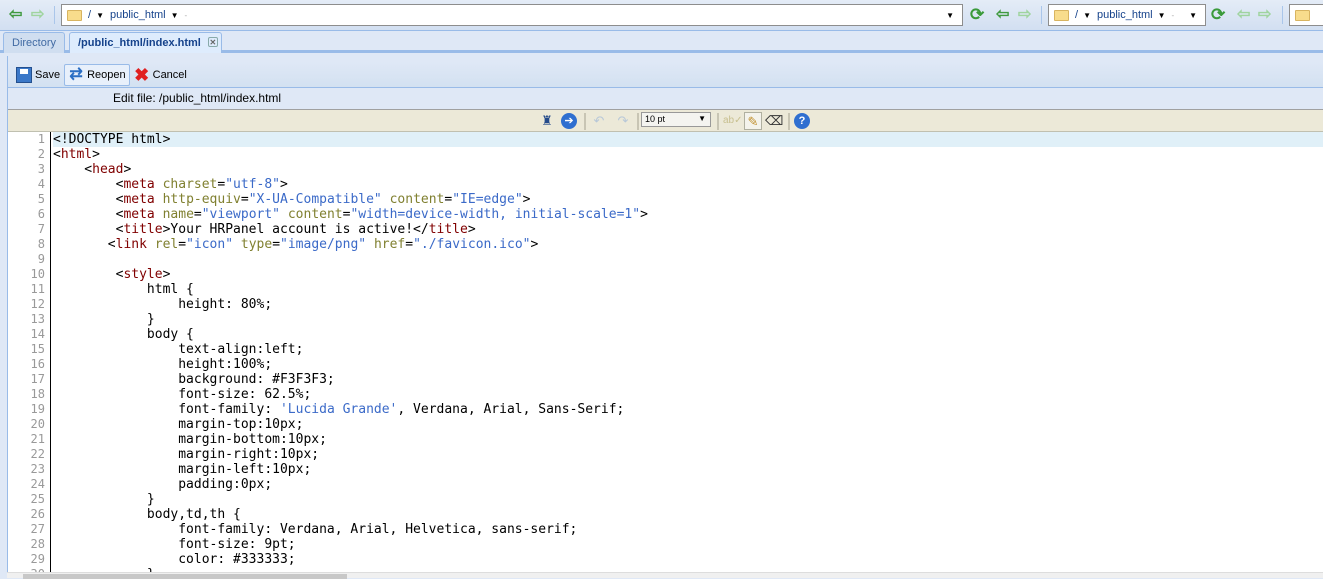 This screenshot has height=579, width=1323. Describe the element at coordinates (688, 559) in the screenshot. I see `code-line: color: #333333;` at that location.